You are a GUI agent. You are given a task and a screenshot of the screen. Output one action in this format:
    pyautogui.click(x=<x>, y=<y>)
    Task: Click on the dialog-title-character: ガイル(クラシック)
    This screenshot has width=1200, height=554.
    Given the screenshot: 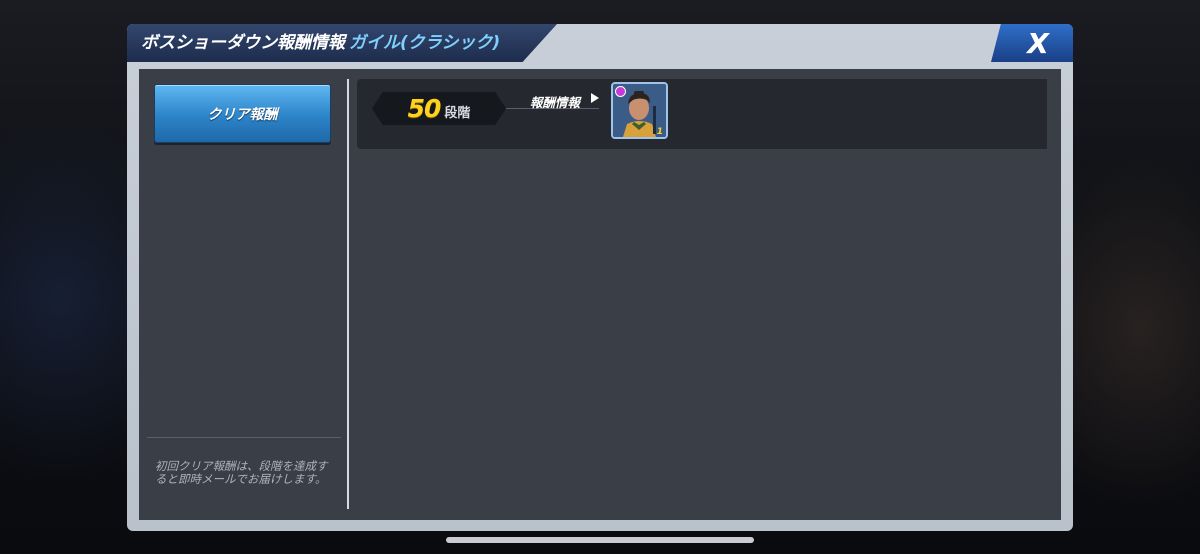 What is the action you would take?
    pyautogui.click(x=425, y=43)
    